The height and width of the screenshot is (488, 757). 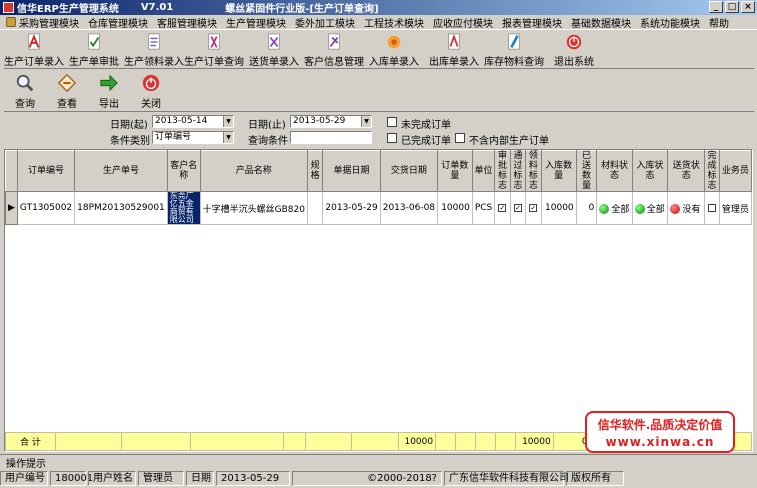 What do you see at coordinates (367, 478) in the screenshot?
I see `copyright-text: ©2000-2018?` at bounding box center [367, 478].